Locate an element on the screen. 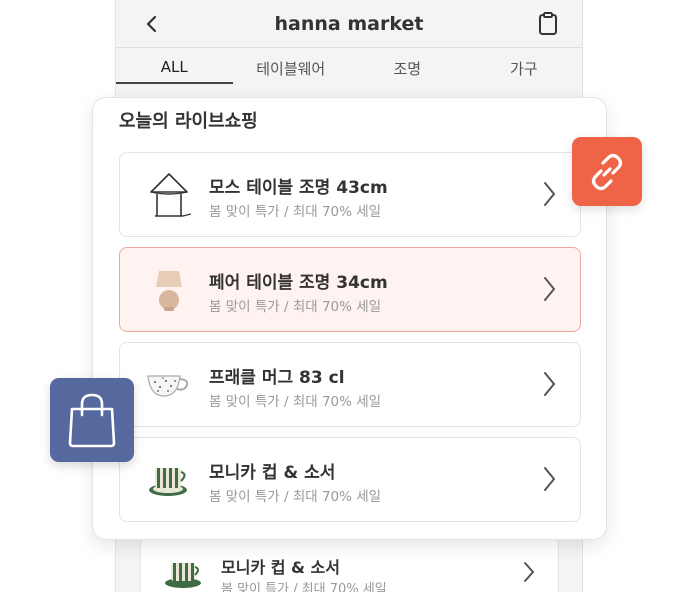 The height and width of the screenshot is (592, 700). clipboard-icon is located at coordinates (548, 23).